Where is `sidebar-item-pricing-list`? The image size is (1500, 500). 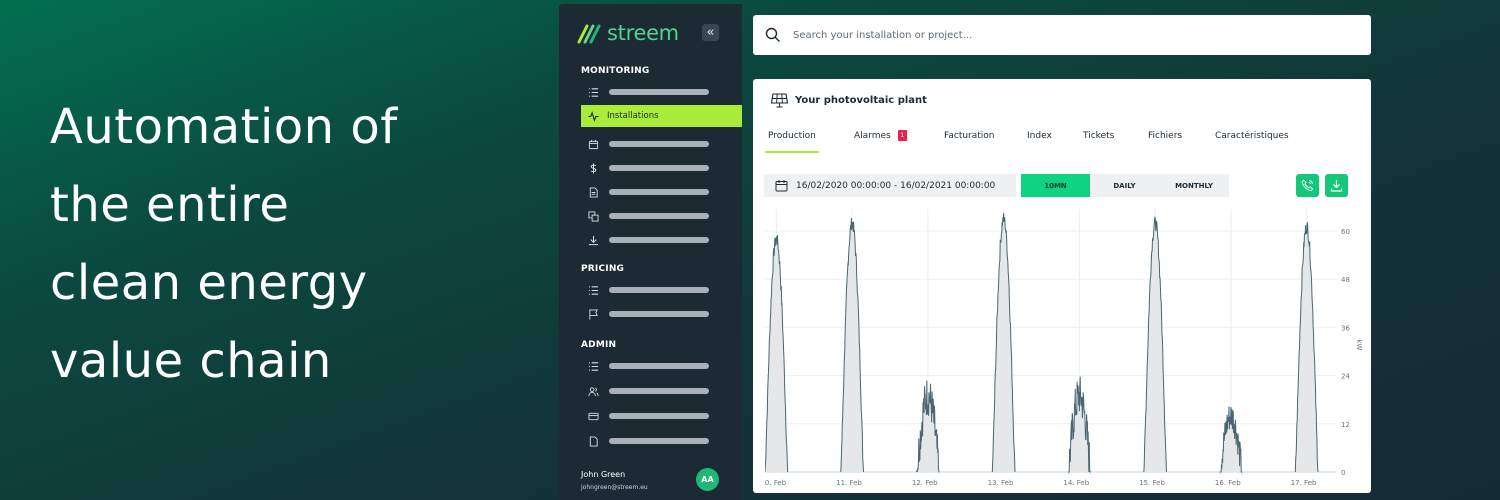
sidebar-item-pricing-list is located at coordinates (661, 290).